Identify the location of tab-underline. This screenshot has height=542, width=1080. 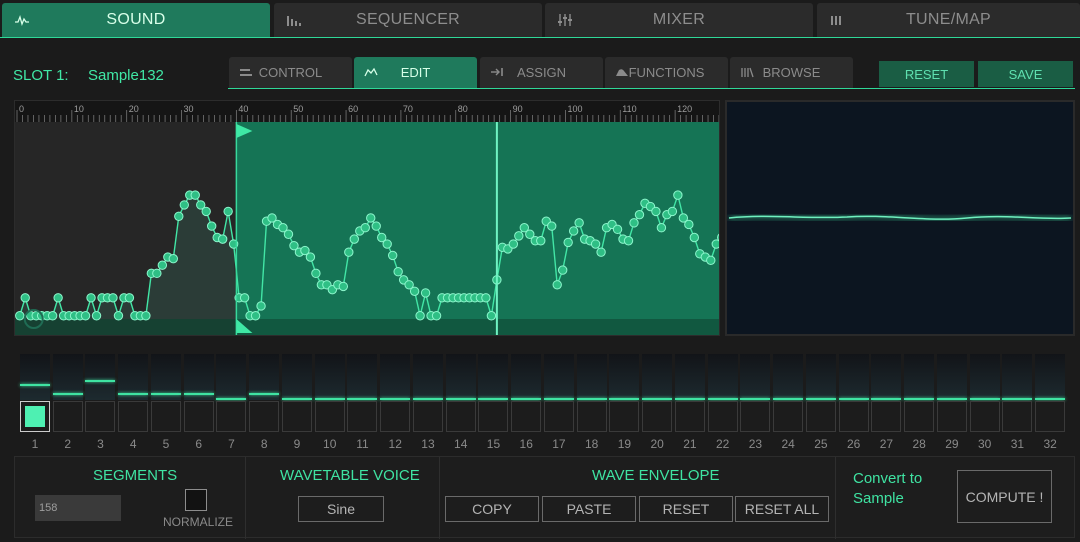
(540, 37).